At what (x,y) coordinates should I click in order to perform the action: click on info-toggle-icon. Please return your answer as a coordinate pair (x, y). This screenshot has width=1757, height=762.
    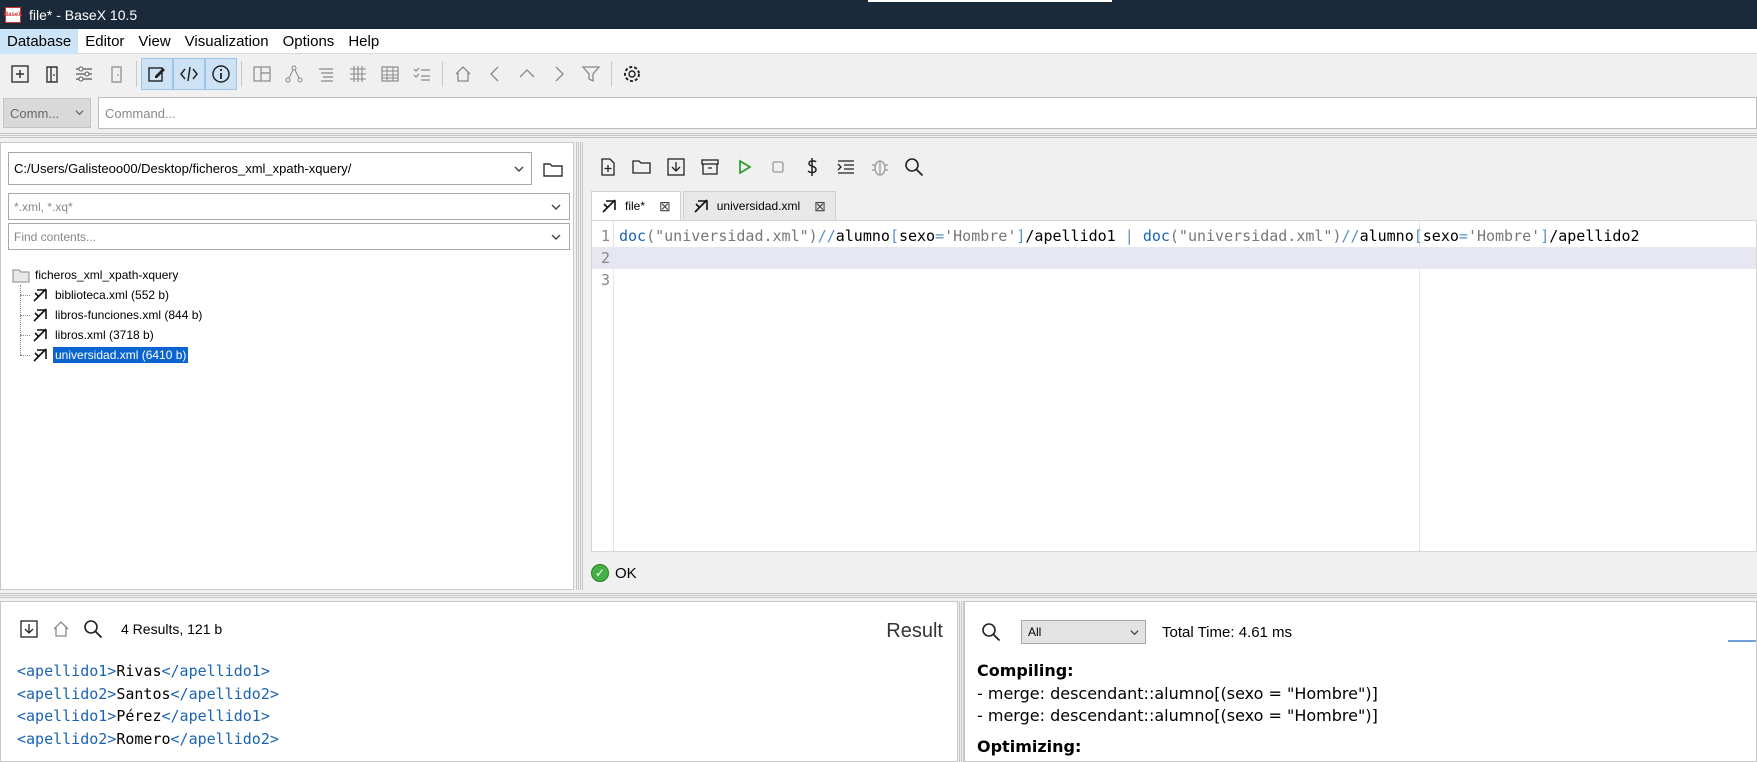
    Looking at the image, I should click on (221, 73).